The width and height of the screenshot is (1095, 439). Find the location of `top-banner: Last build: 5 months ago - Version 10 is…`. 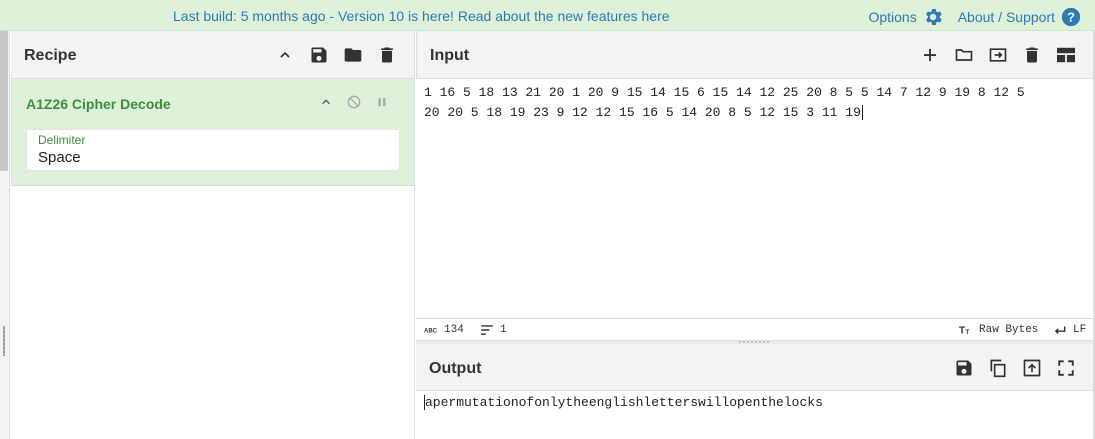

top-banner: Last build: 5 months ago - Version 10 is… is located at coordinates (547, 15).